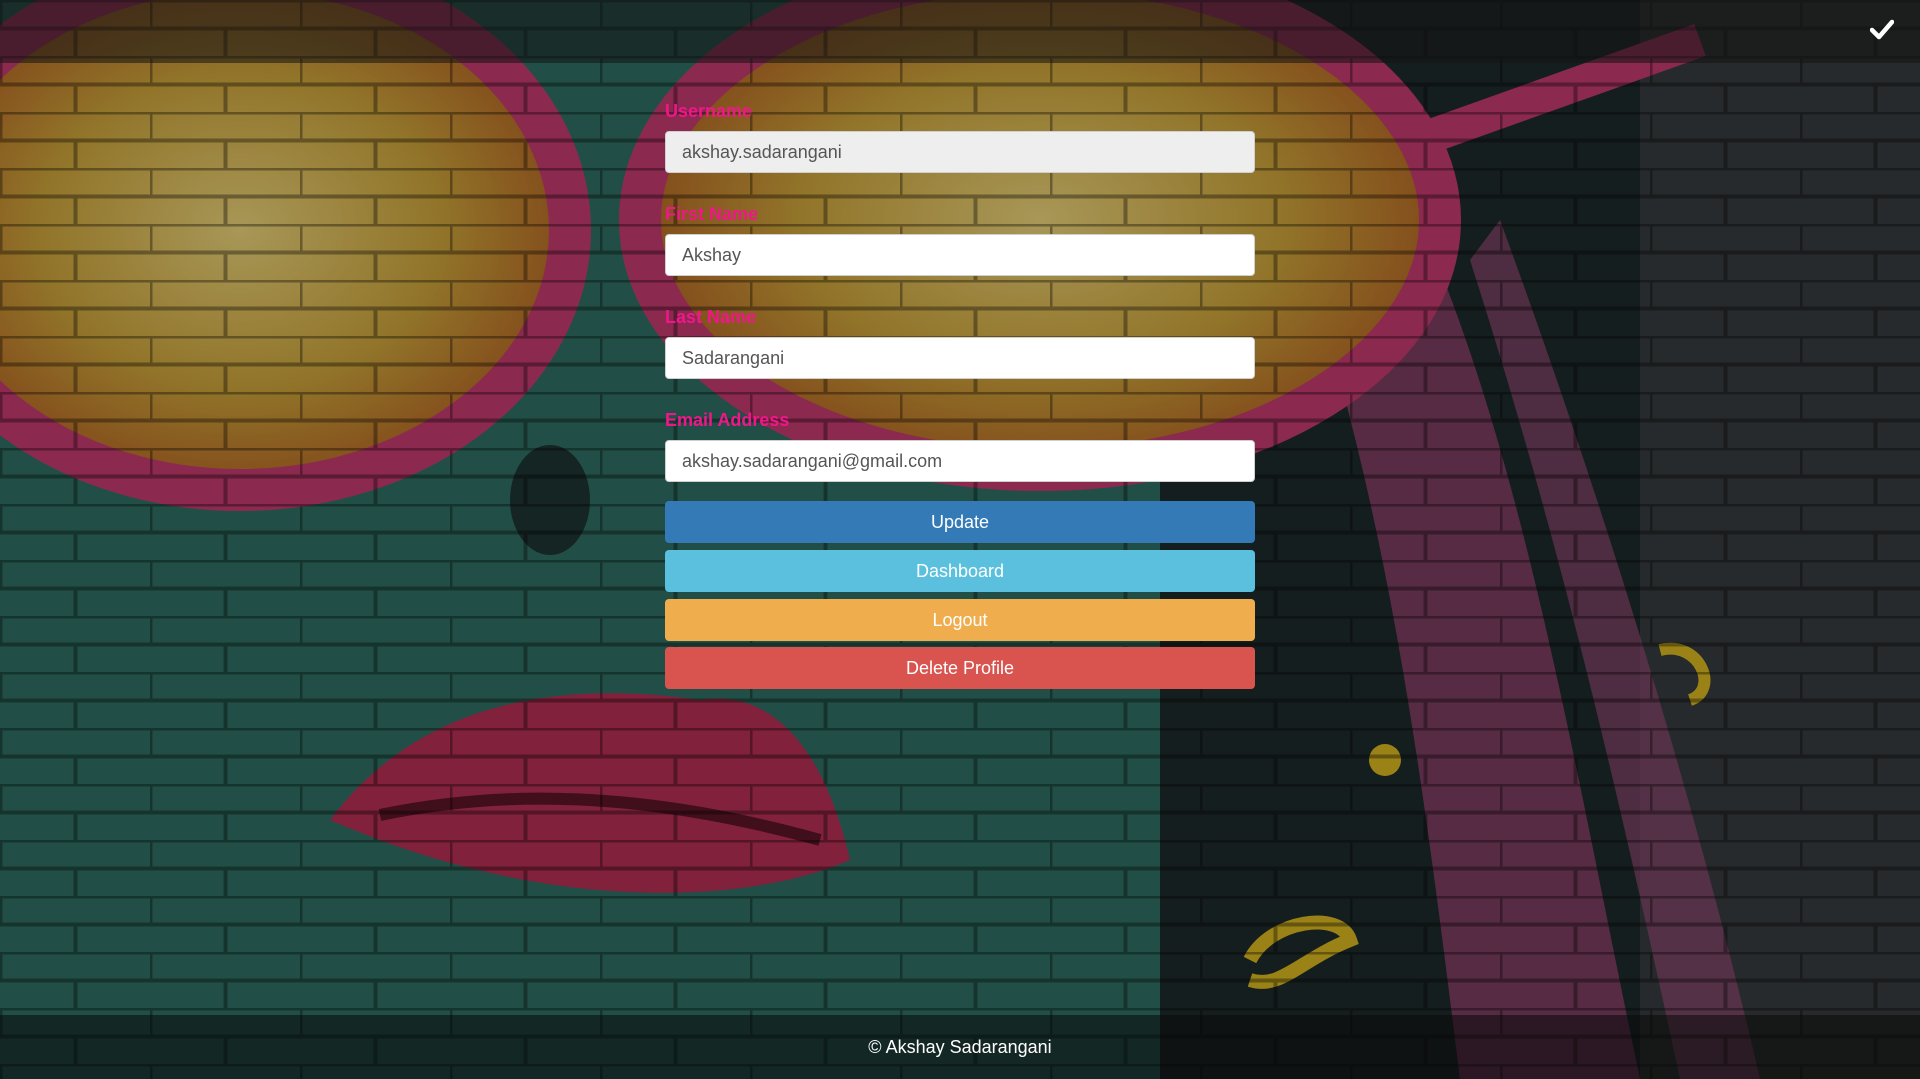 This screenshot has width=1920, height=1079. Describe the element at coordinates (960, 668) in the screenshot. I see `delete-profile-button: Delete Profile` at that location.